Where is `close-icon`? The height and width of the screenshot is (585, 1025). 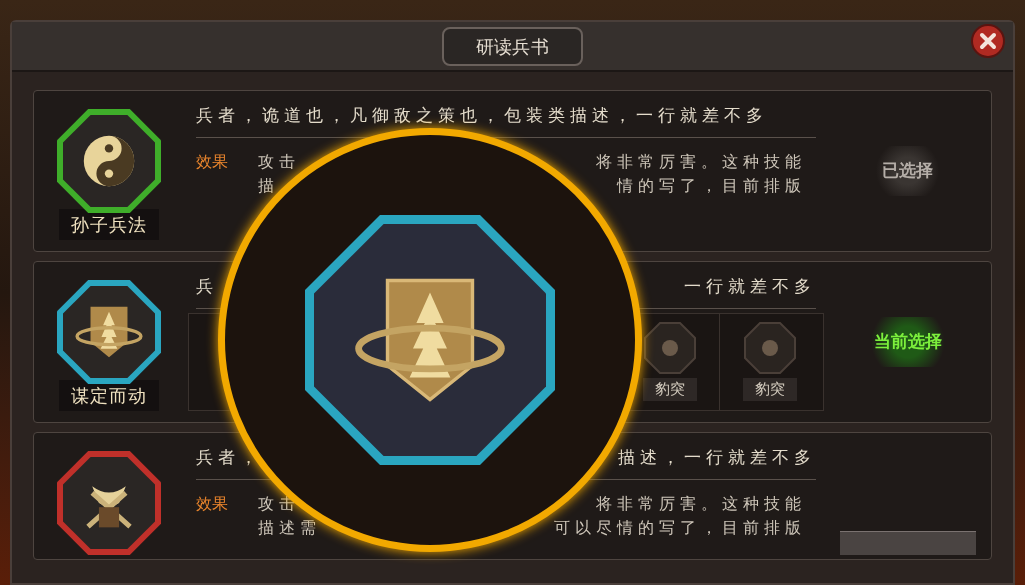
close-icon is located at coordinates (988, 41).